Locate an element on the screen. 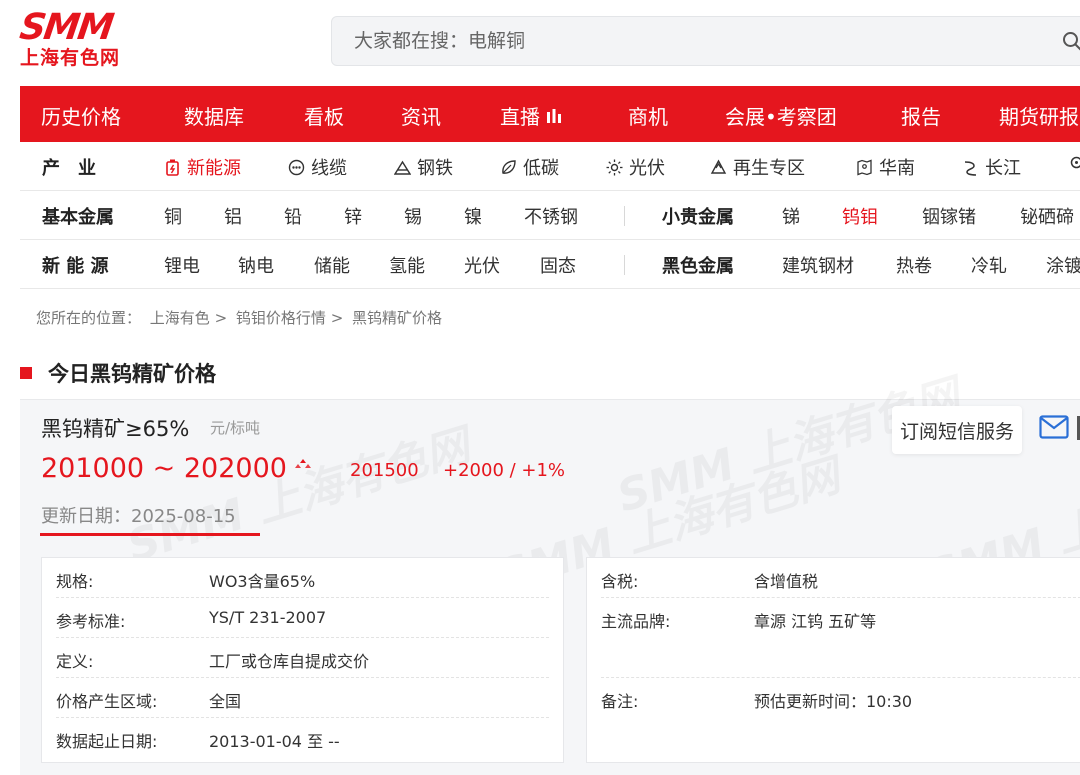  ferrous-coated: 涂镀 is located at coordinates (1063, 265).